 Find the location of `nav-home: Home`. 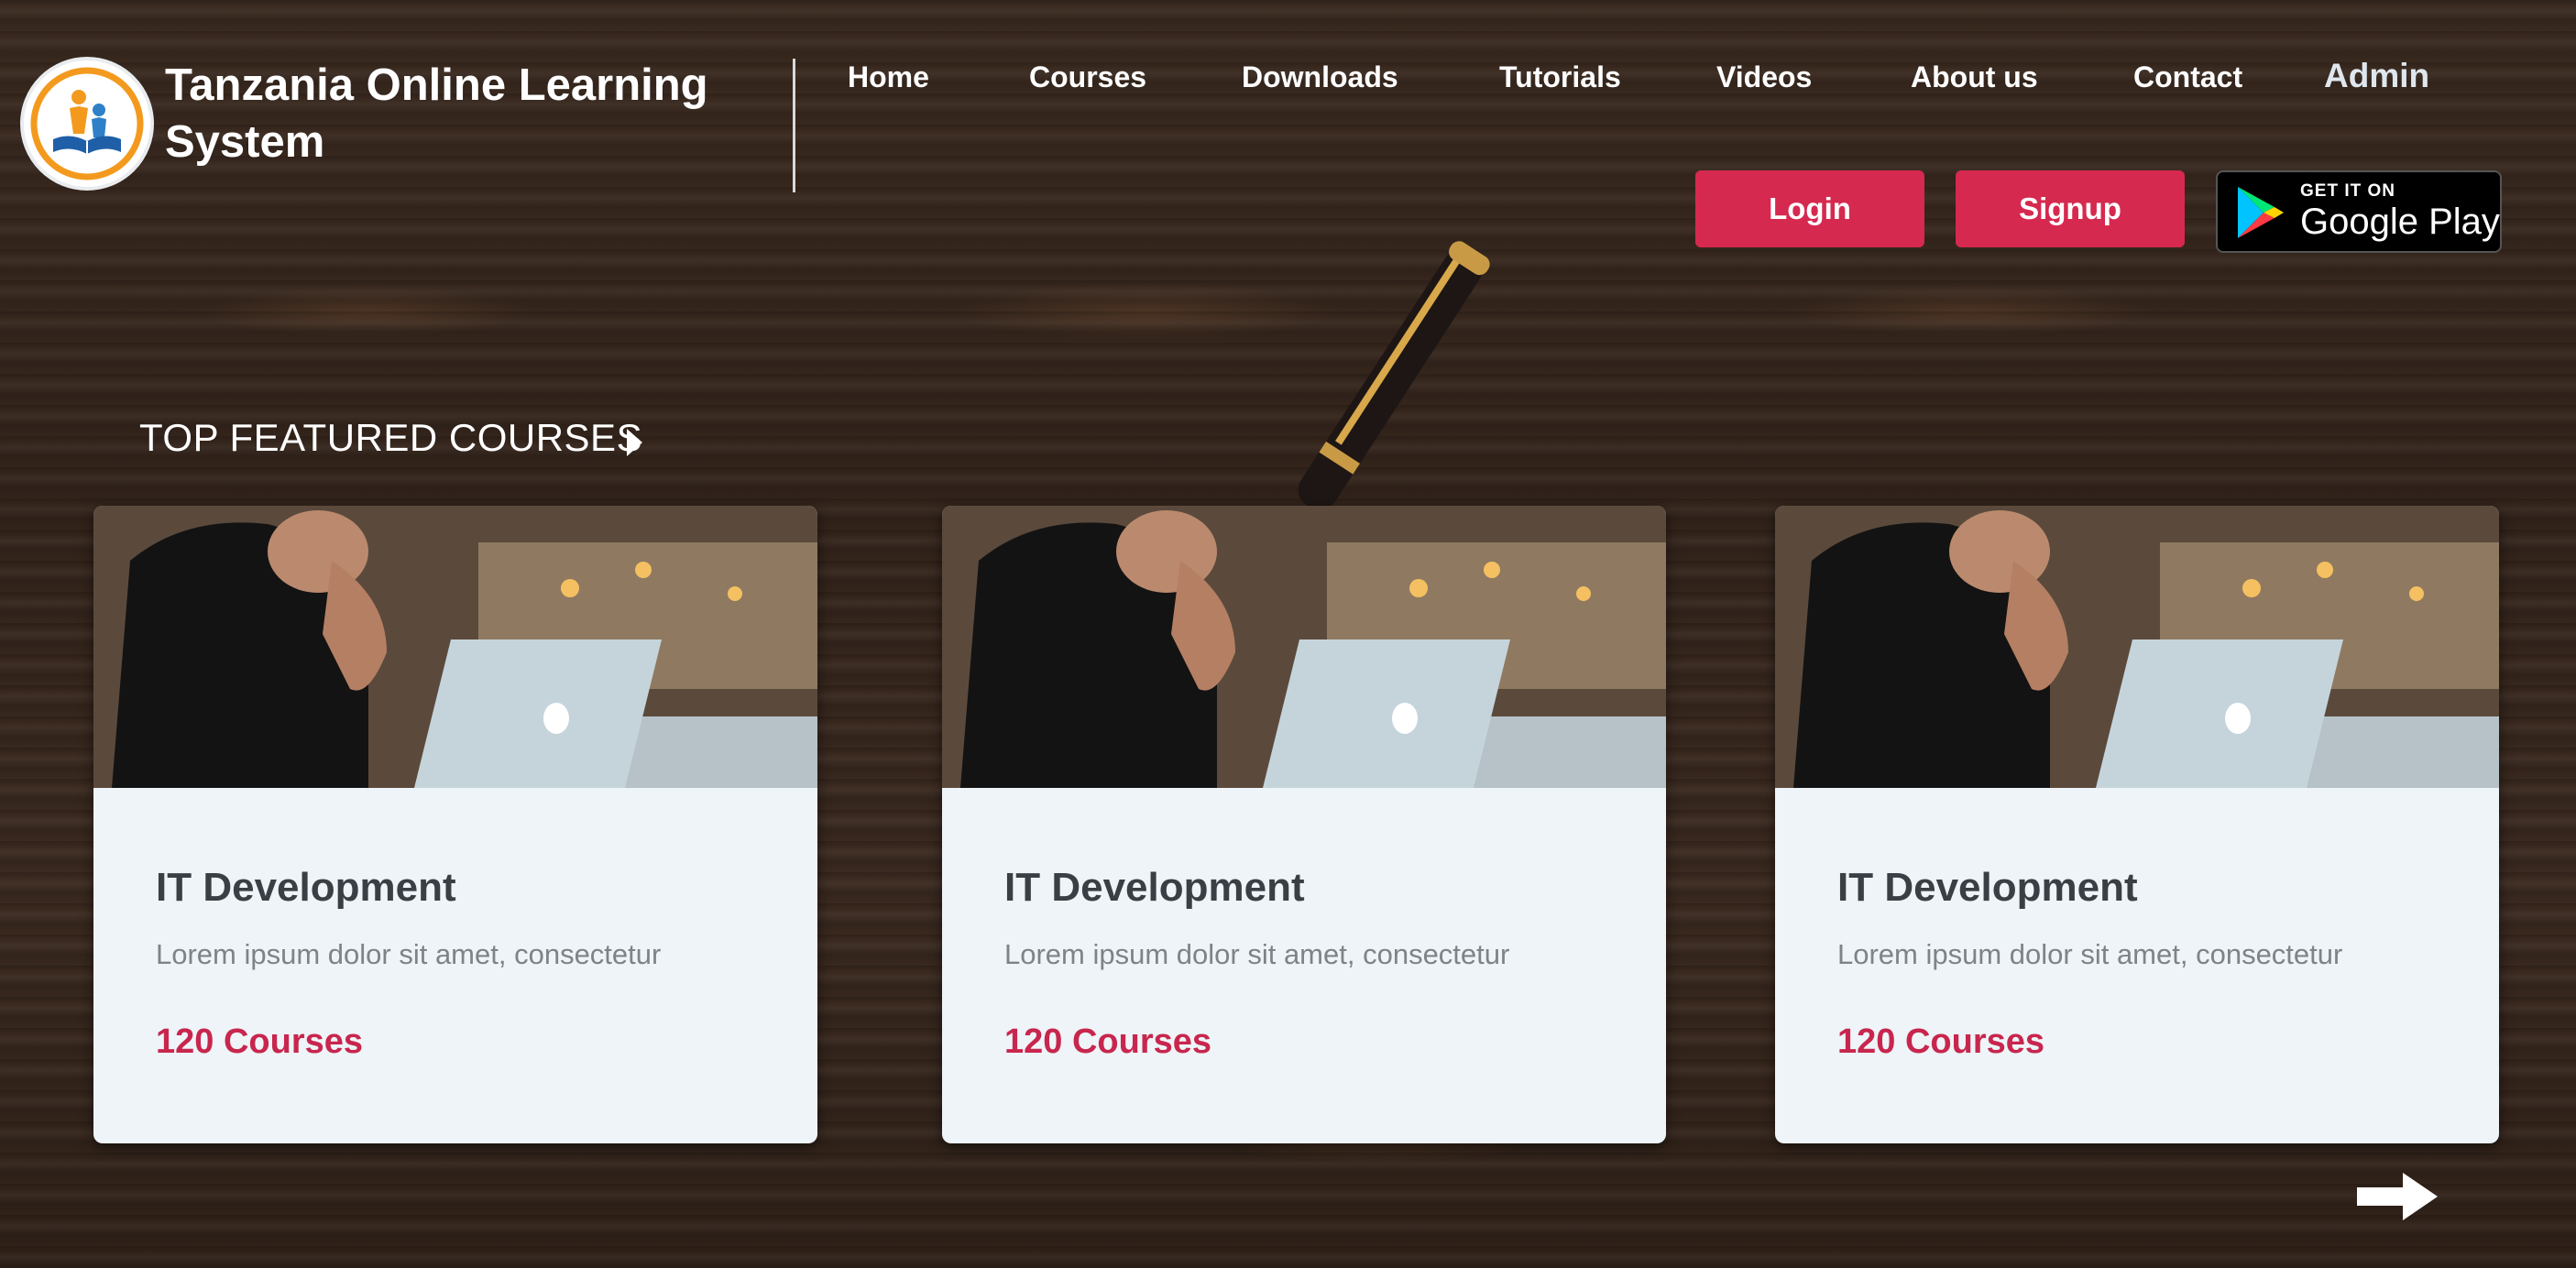

nav-home: Home is located at coordinates (888, 77).